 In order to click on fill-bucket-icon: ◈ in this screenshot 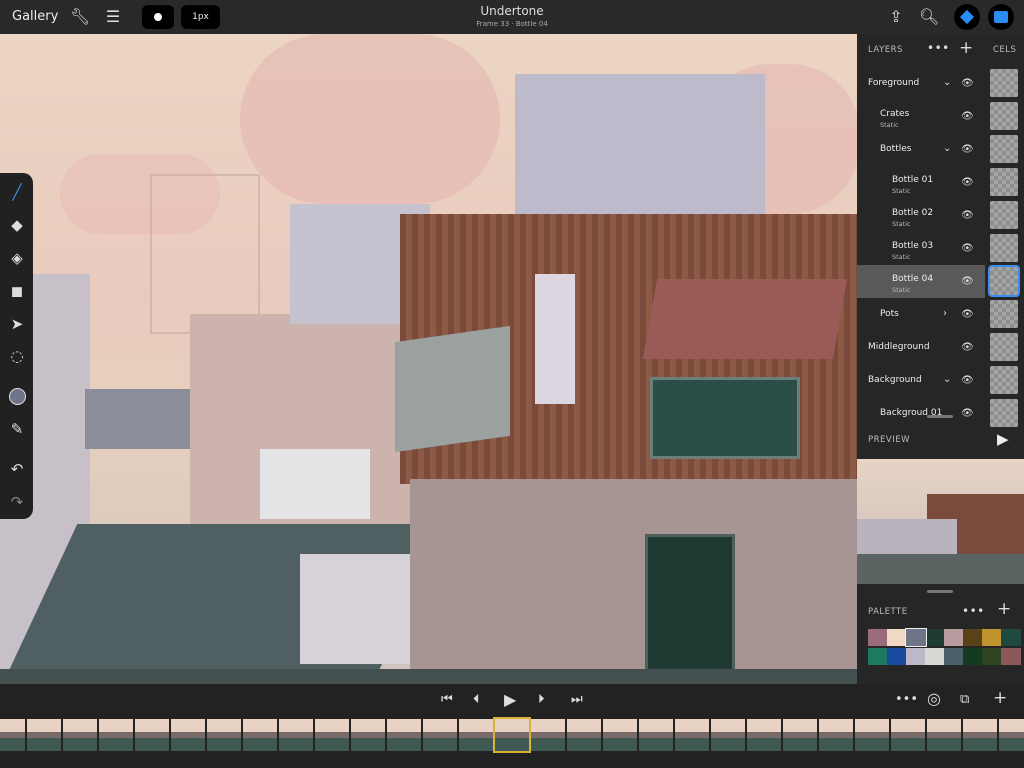, I will do `click(17, 258)`.